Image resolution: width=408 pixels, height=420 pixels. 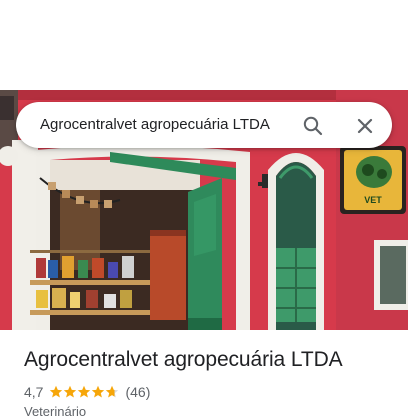 I want to click on close-icon, so click(x=365, y=126).